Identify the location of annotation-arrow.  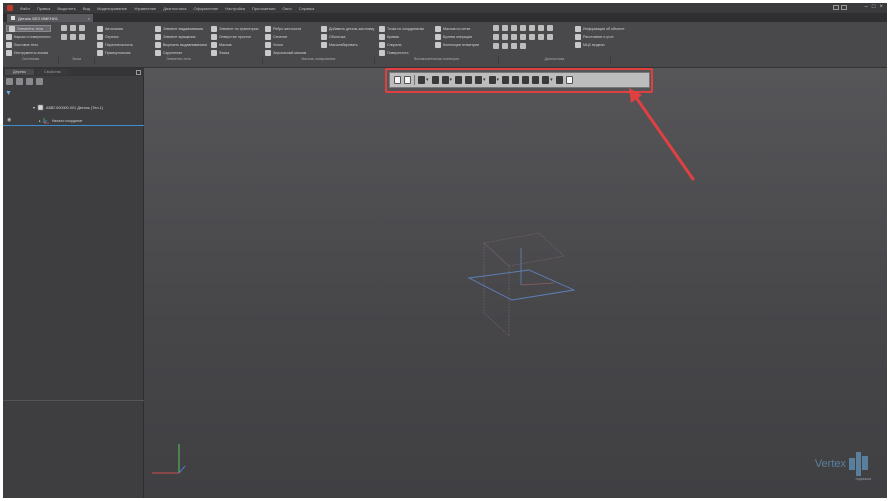
(662, 134).